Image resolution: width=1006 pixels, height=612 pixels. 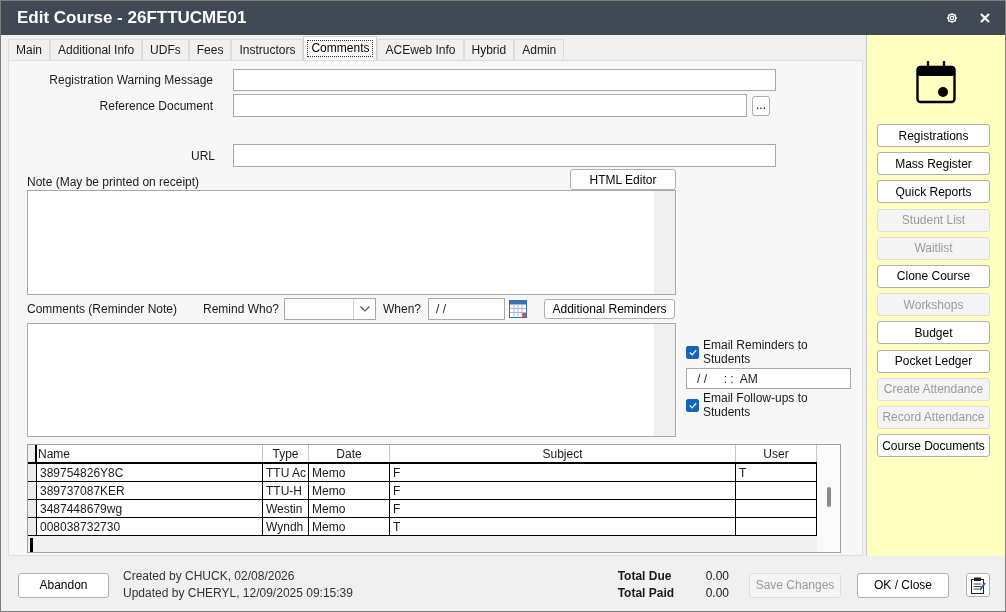 I want to click on table-cell: Wyndh, so click(x=286, y=526).